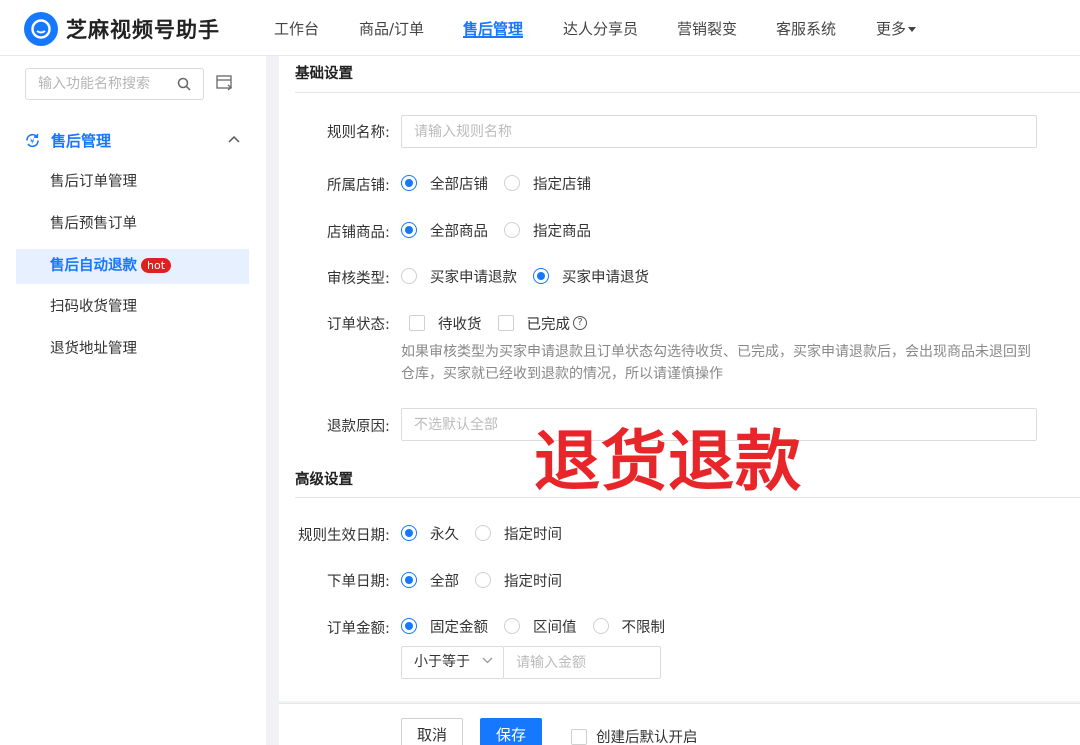  What do you see at coordinates (358, 186) in the screenshot?
I see `store-label: 所属店铺:` at bounding box center [358, 186].